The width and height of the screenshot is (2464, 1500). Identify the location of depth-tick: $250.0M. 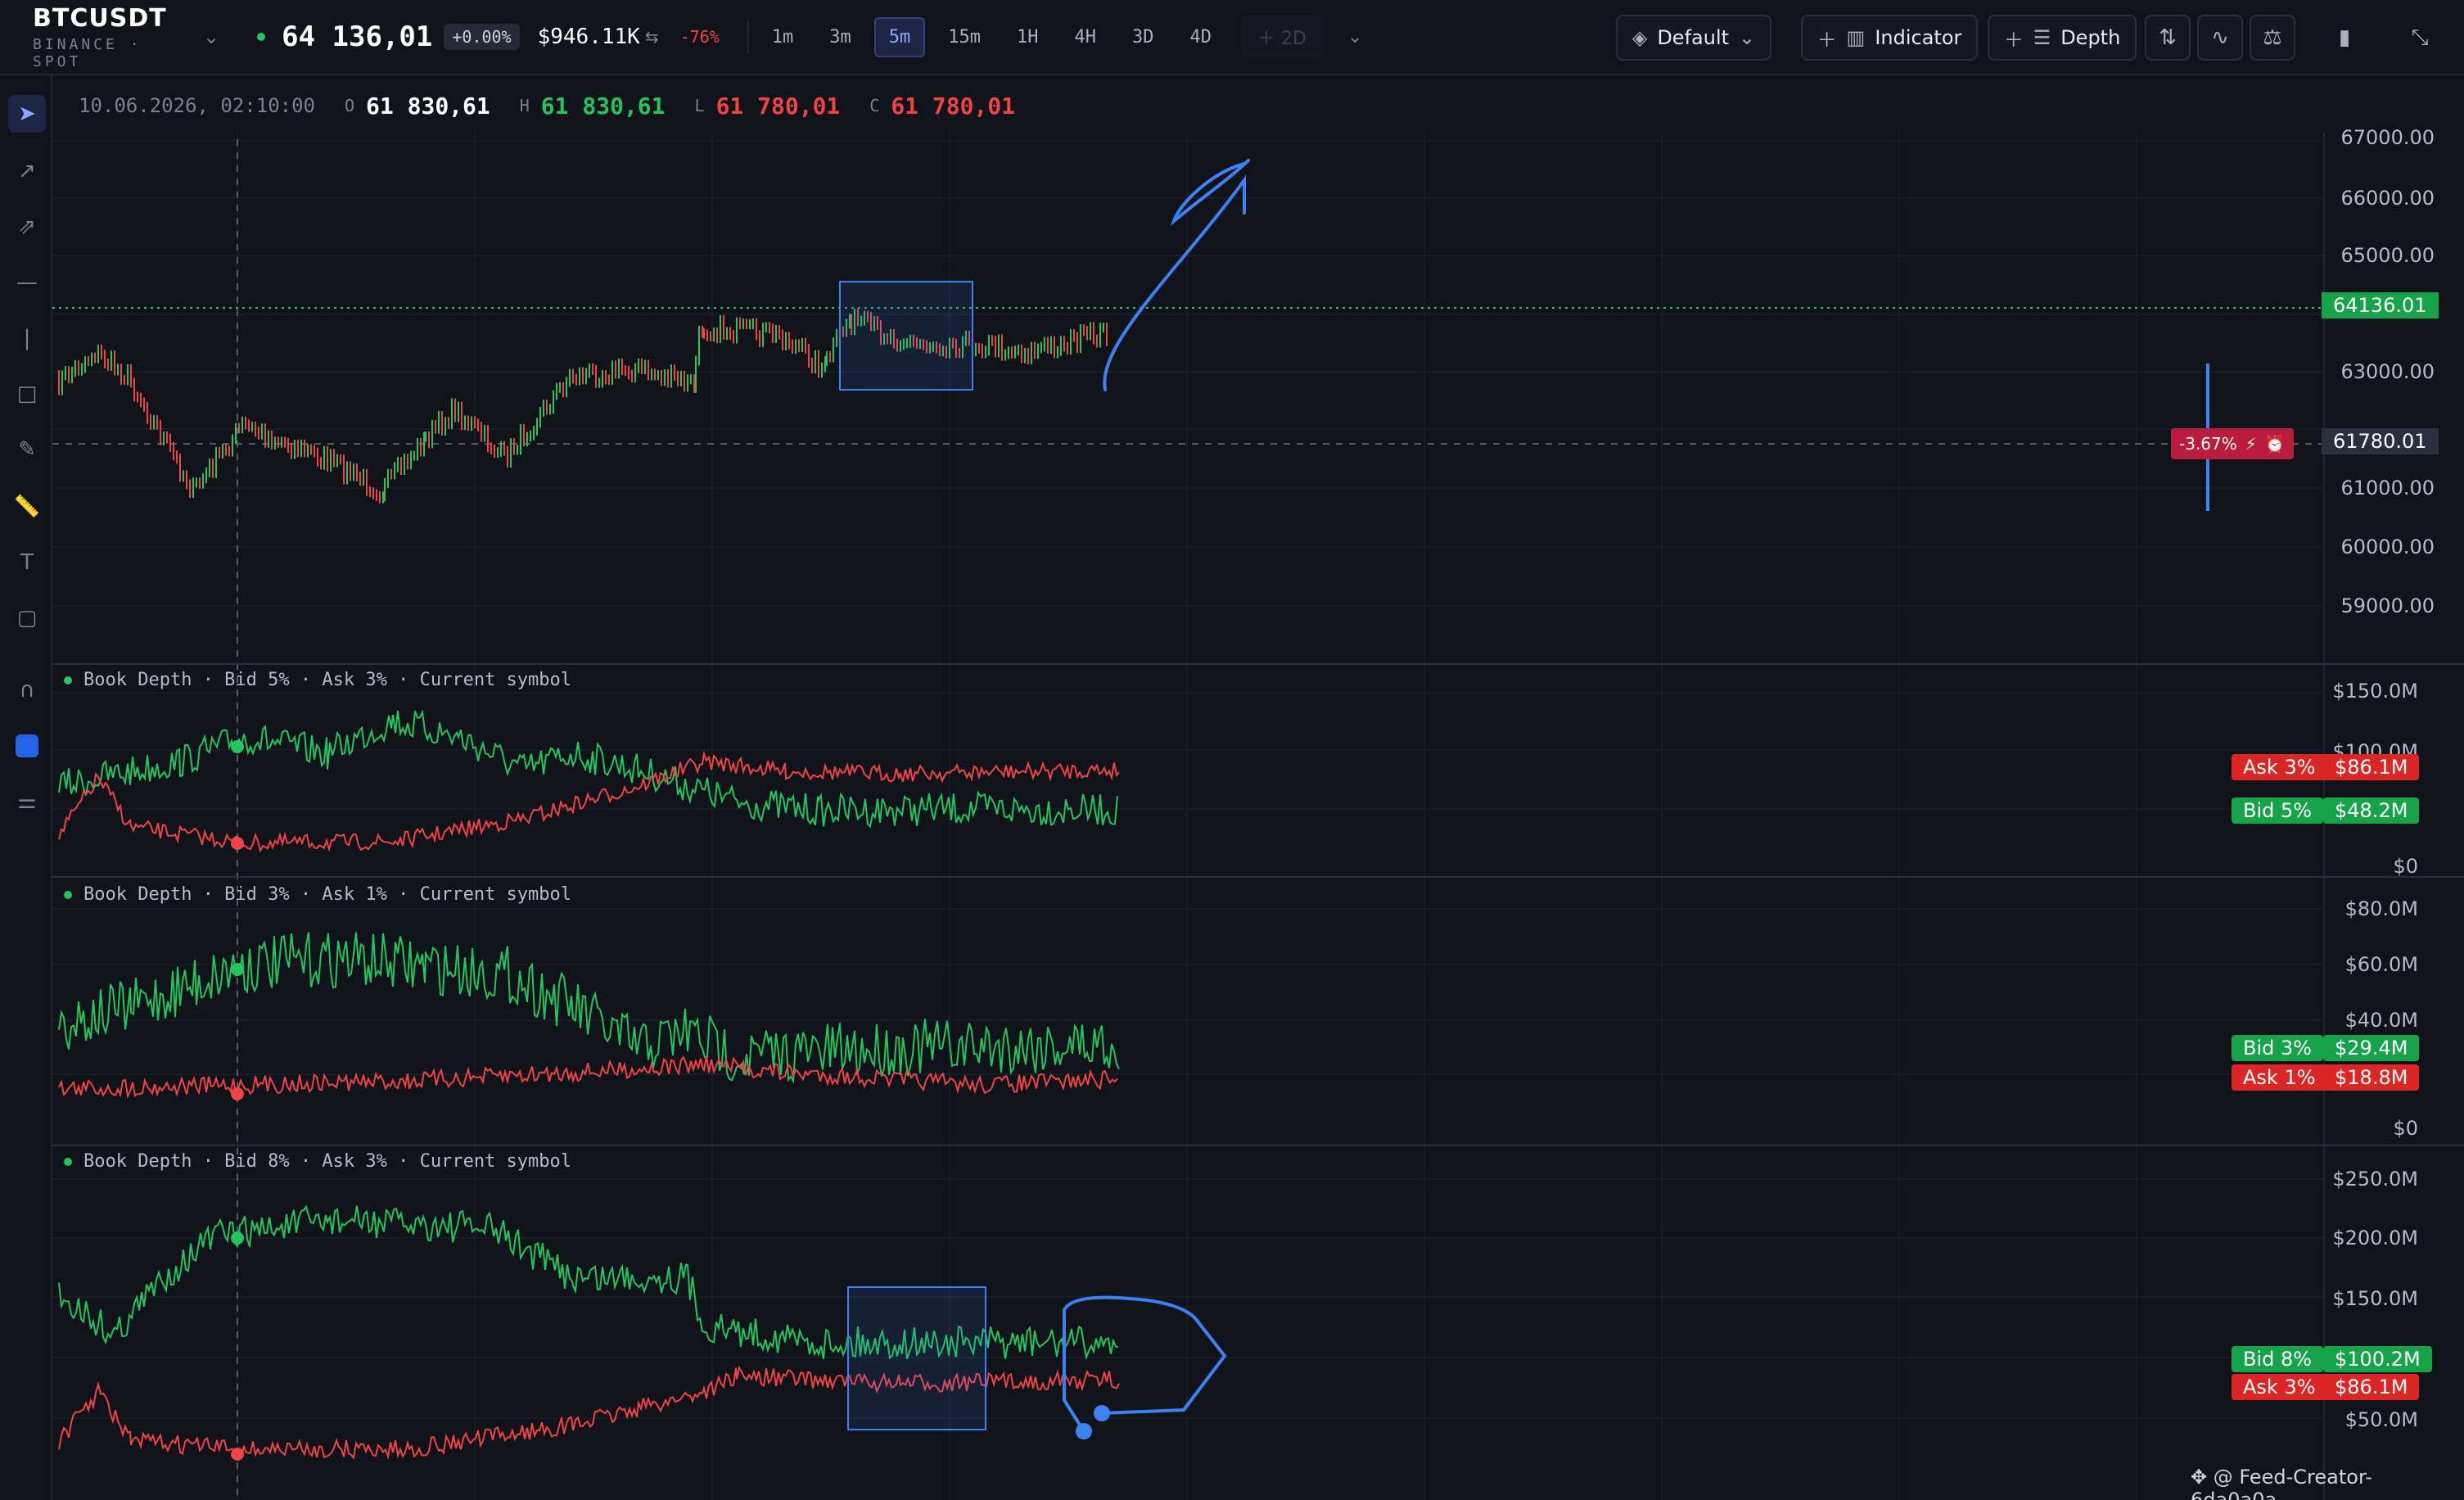
(2375, 1179).